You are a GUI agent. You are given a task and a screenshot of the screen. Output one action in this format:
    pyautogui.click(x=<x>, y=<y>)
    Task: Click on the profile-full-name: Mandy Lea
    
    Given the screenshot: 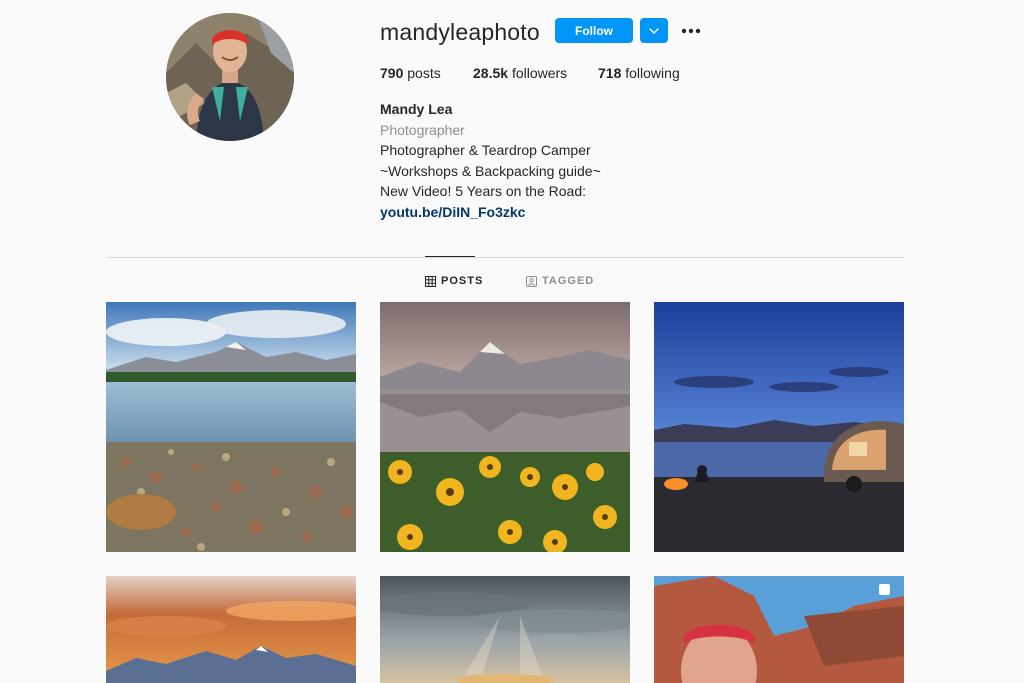 What is the action you would take?
    pyautogui.click(x=416, y=109)
    